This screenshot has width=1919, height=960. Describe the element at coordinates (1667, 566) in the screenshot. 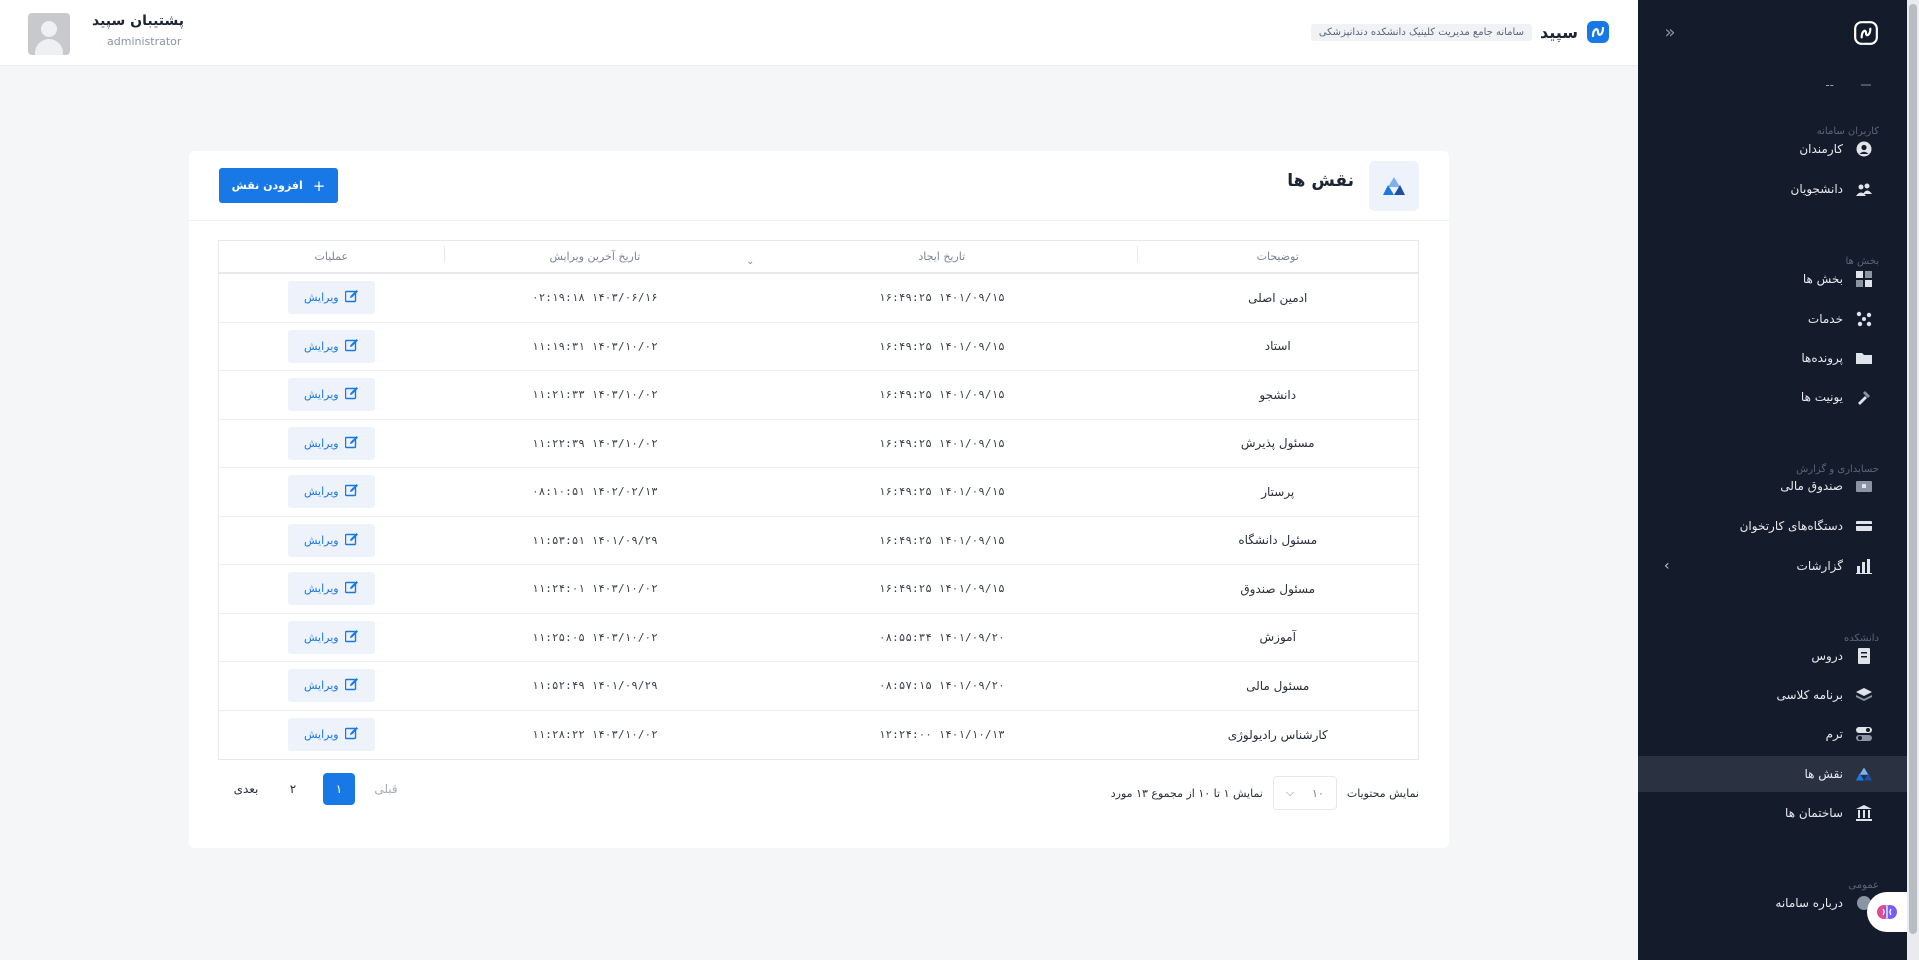

I see `chevron-left-icon: ‹` at that location.